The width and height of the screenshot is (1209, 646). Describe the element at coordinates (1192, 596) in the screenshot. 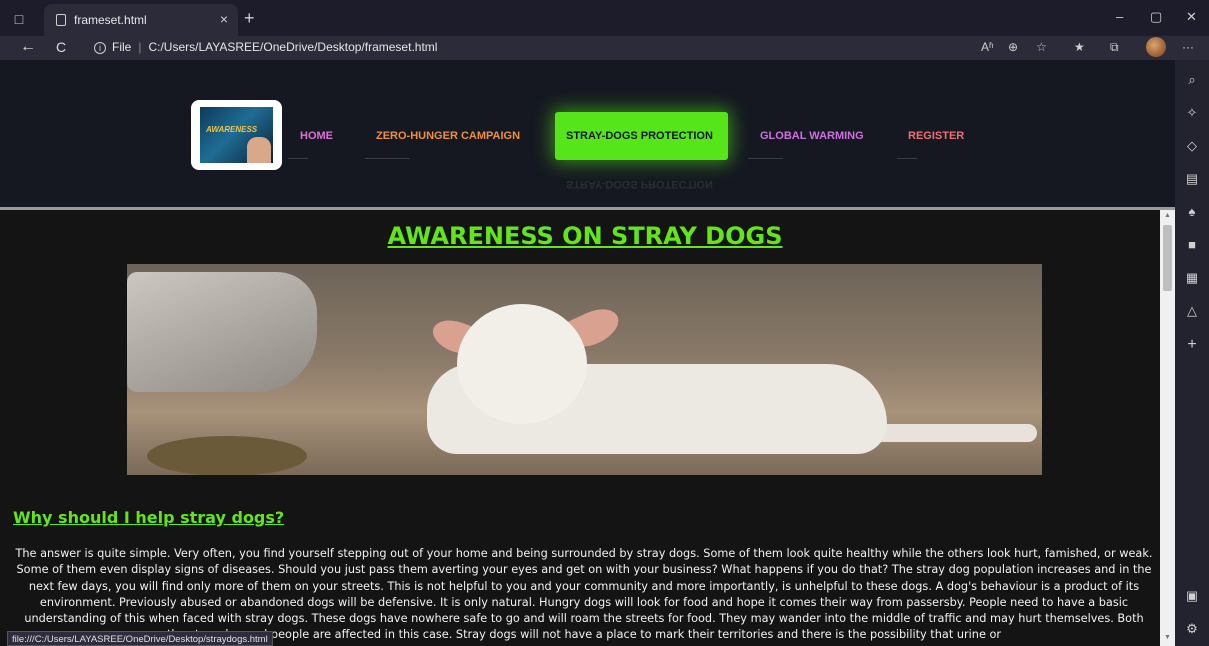

I see `hide-sidebar-icon: ▣` at that location.